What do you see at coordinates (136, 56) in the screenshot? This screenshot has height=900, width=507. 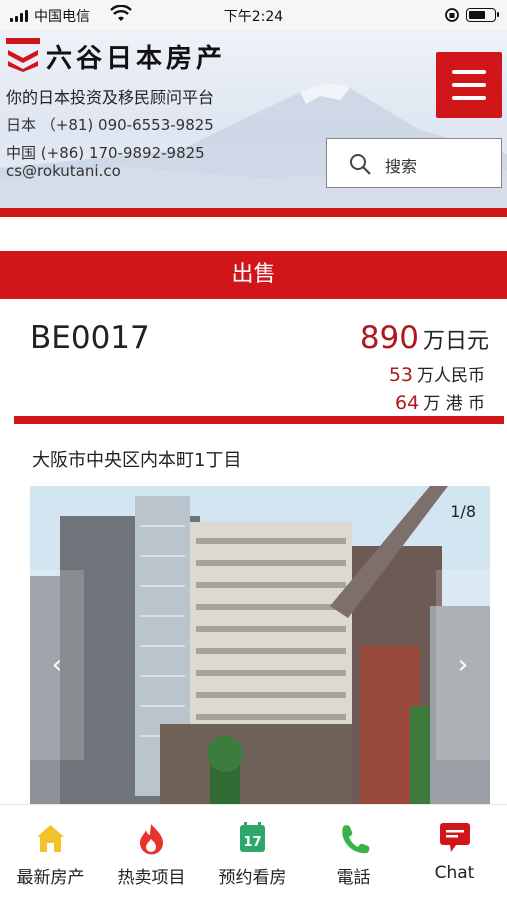 I see `logo-text: 六谷日本房产` at bounding box center [136, 56].